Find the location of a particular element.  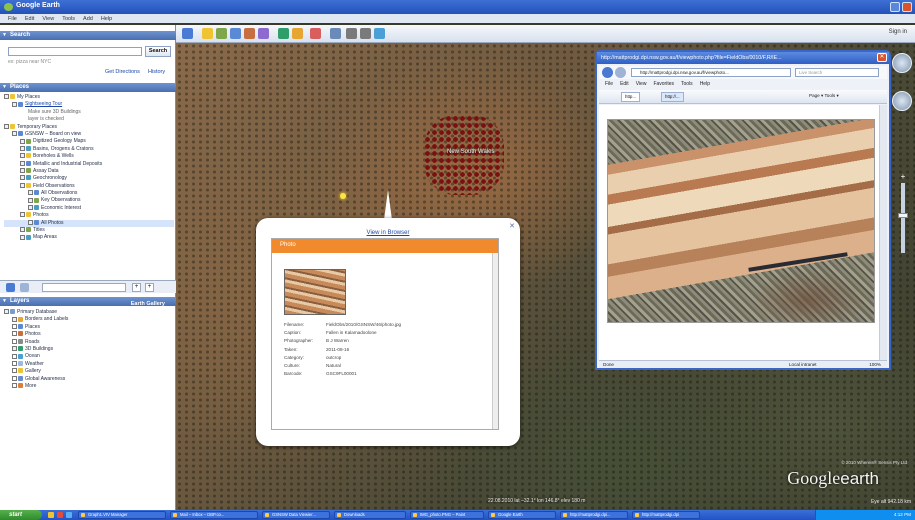

start-button: start is located at coordinates (21, 515).